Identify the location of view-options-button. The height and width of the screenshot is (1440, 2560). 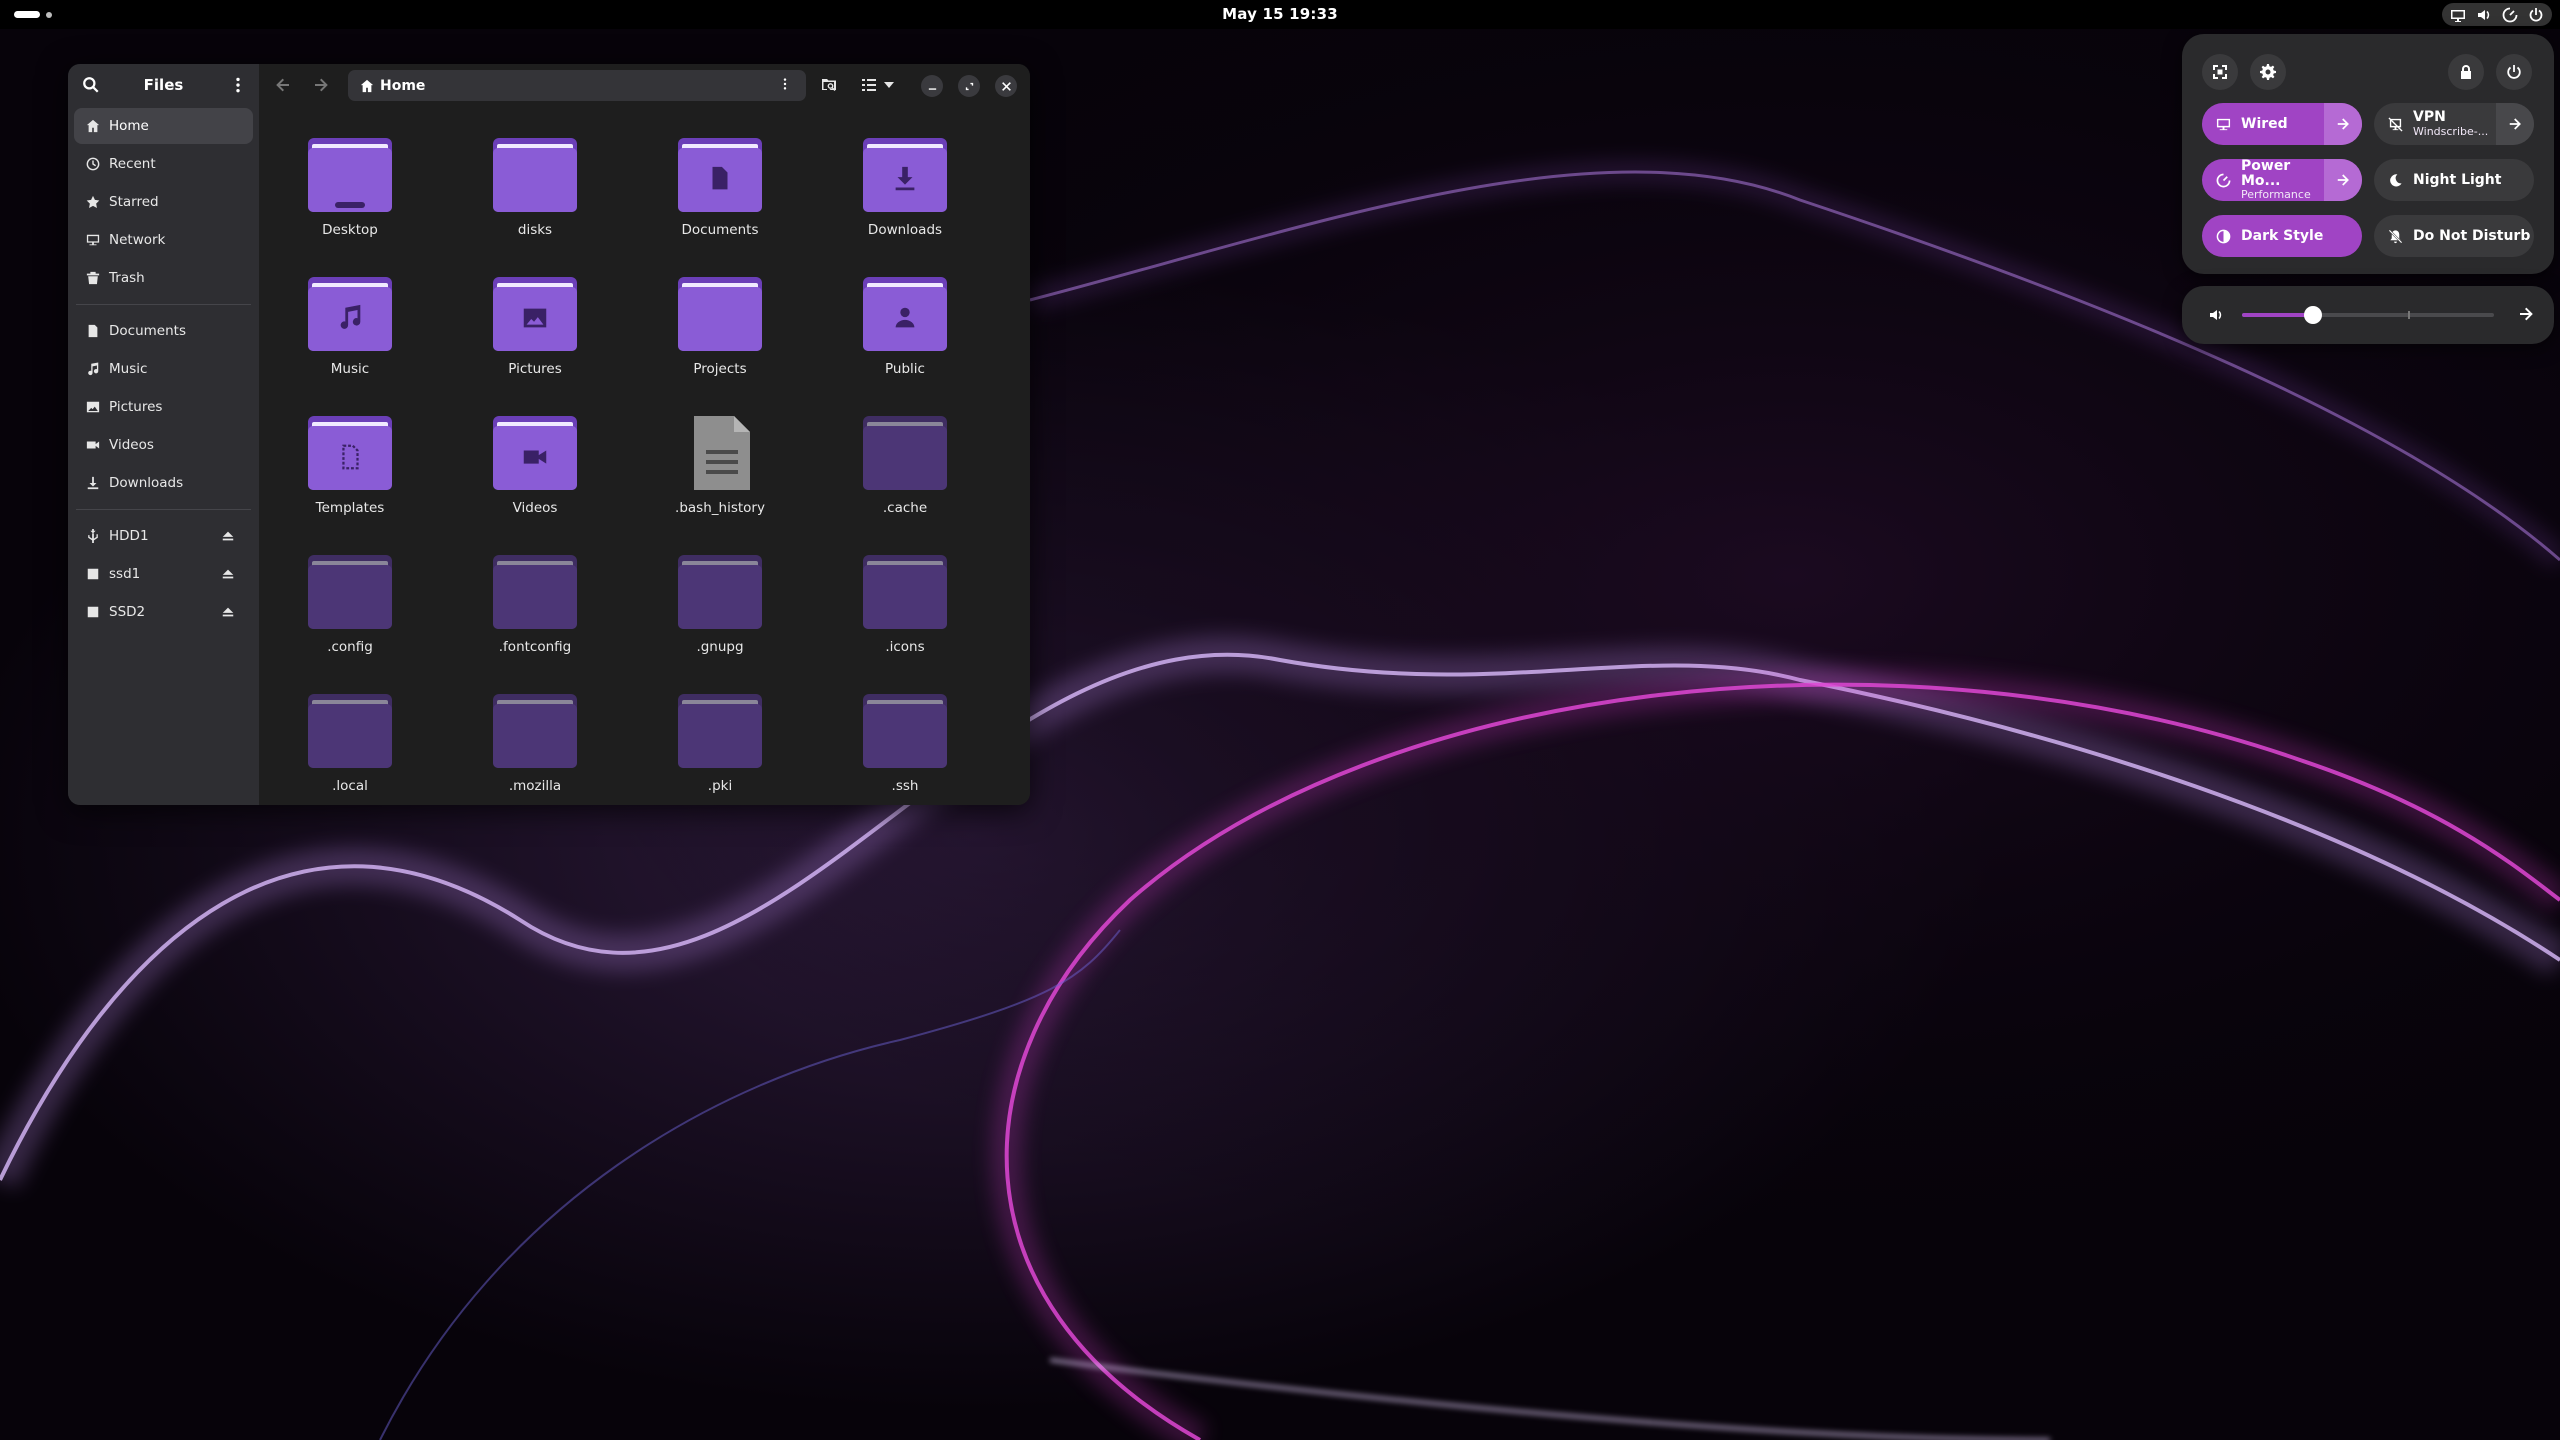
(889, 85).